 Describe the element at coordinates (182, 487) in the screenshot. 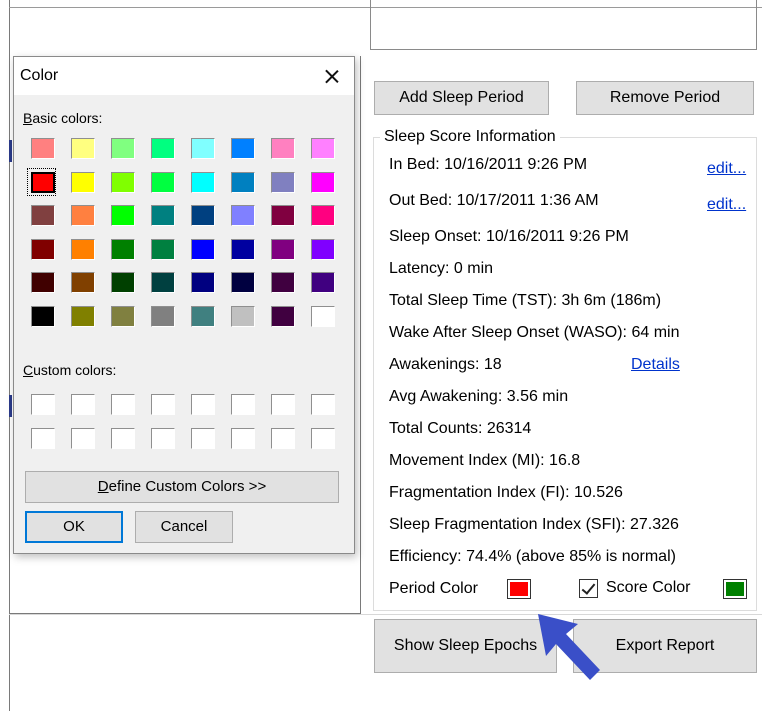

I see `define-custom-colors-button: Define Custom Colors >>` at that location.